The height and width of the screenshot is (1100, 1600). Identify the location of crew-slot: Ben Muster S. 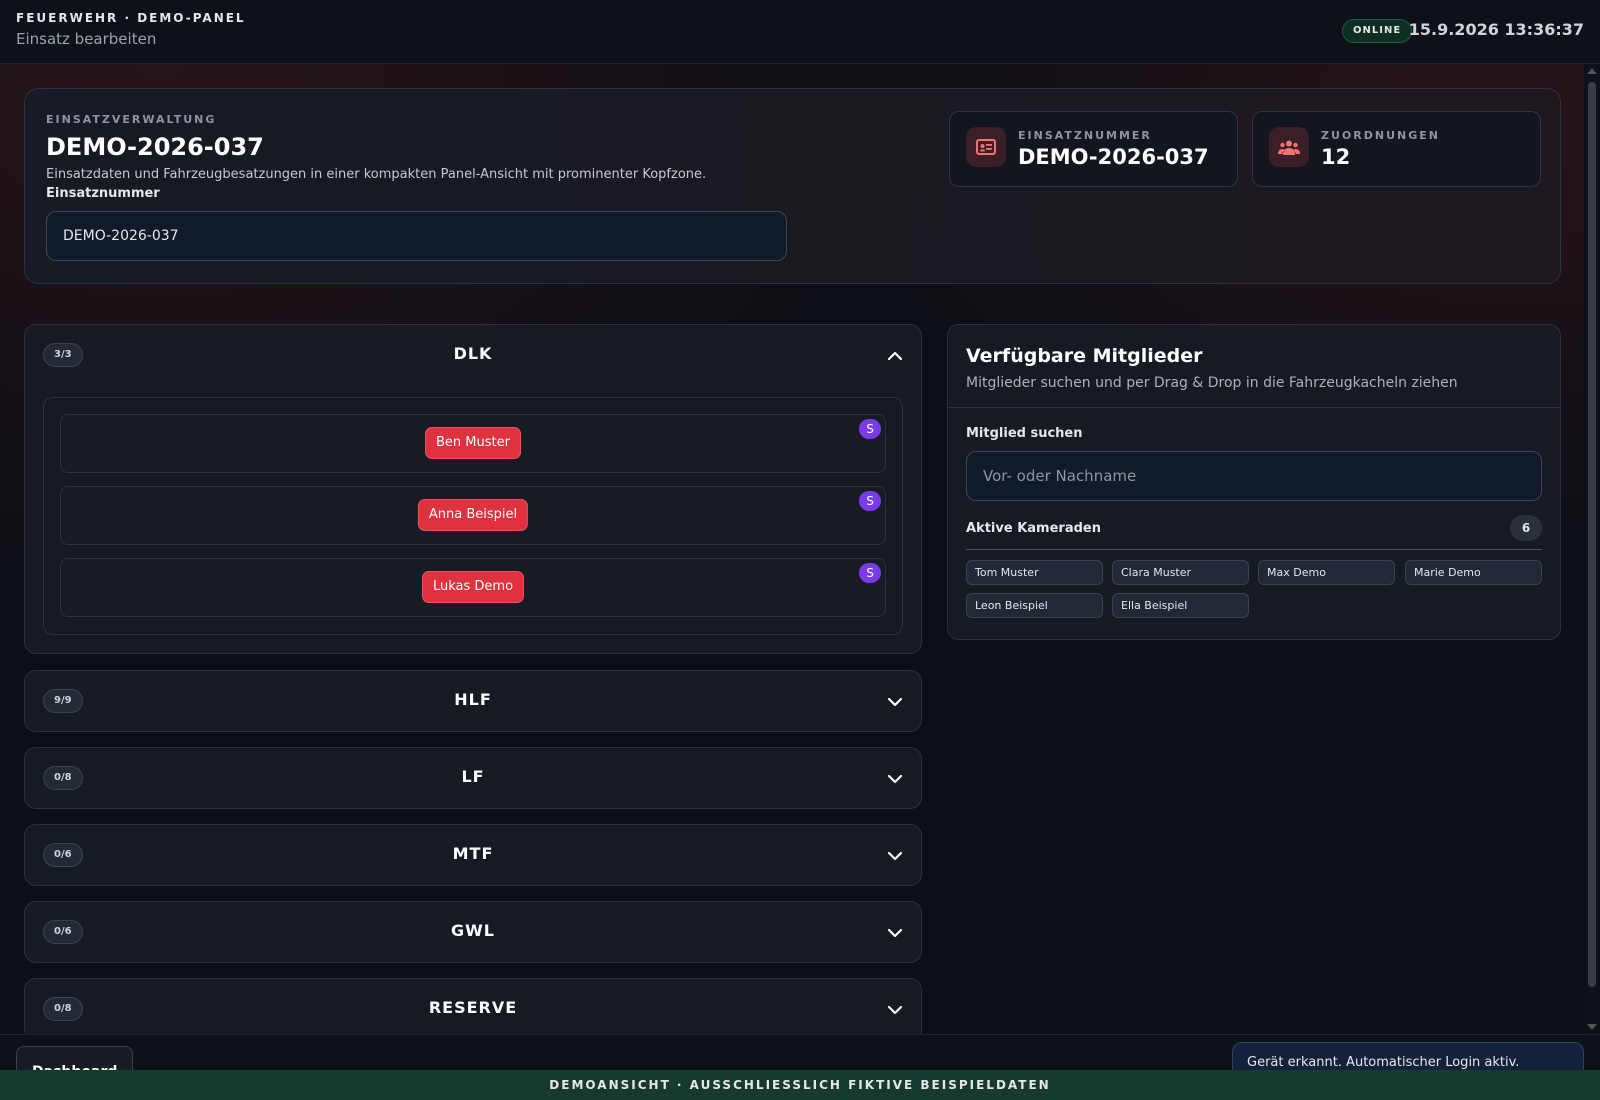
(473, 443).